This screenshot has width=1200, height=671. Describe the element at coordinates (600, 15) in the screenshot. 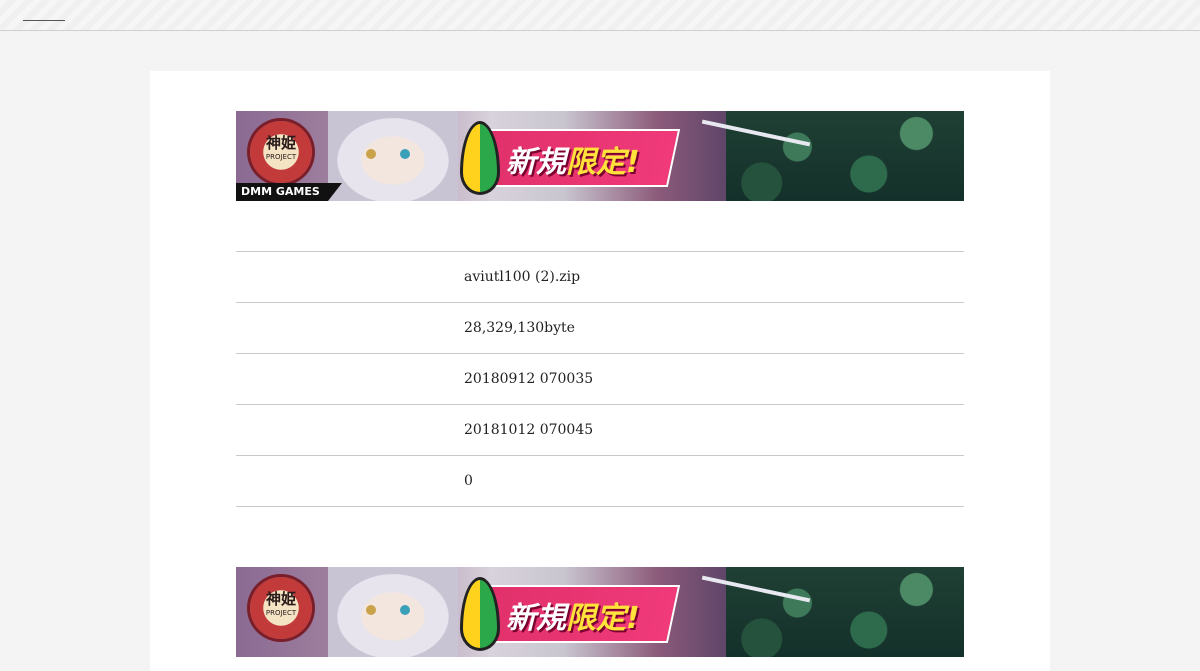

I see `top-bar` at that location.